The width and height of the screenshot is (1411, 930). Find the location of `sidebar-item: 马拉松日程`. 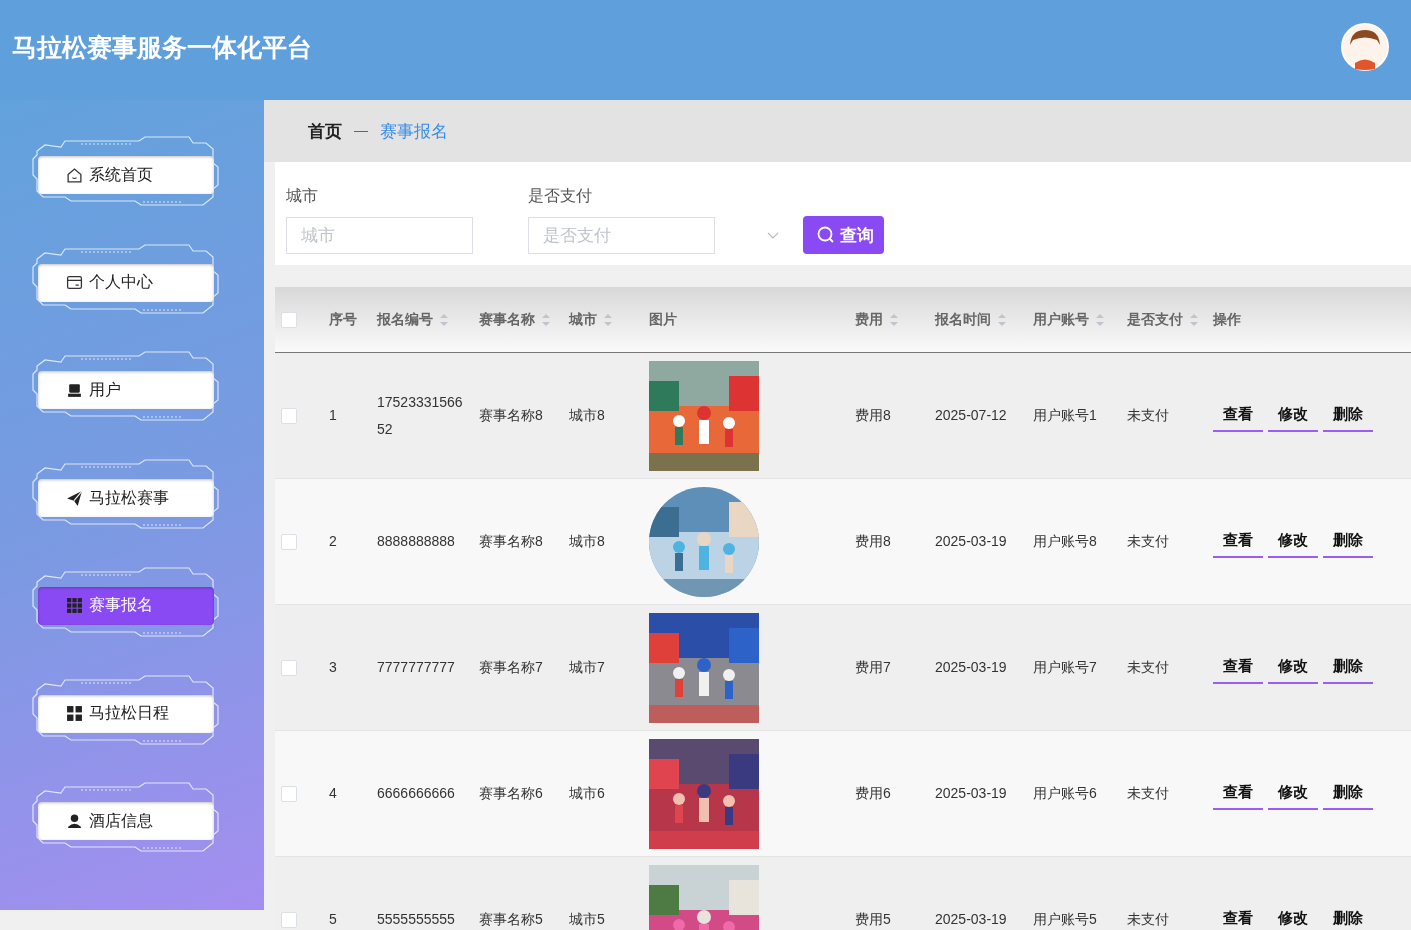

sidebar-item: 马拉松日程 is located at coordinates (126, 713).